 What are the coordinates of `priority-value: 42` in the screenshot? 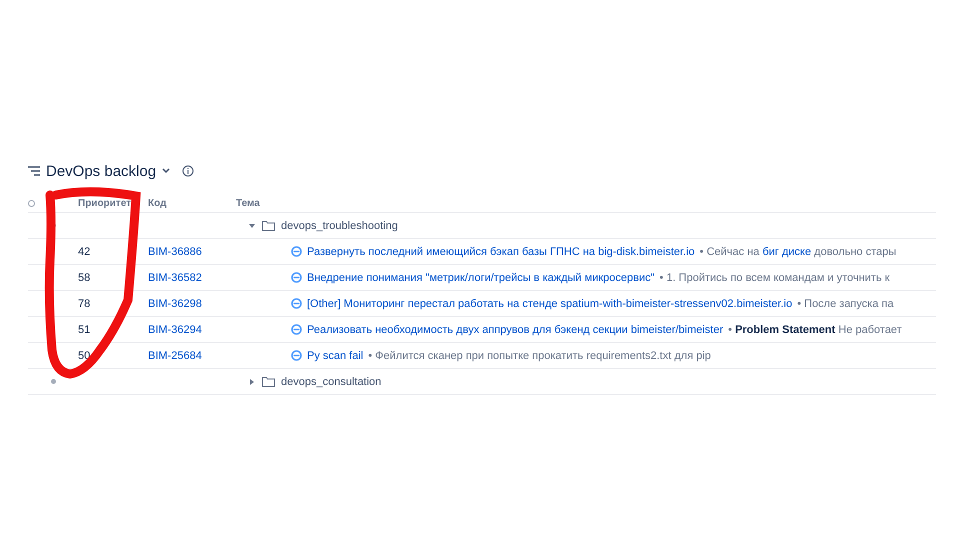 It's located at (85, 252).